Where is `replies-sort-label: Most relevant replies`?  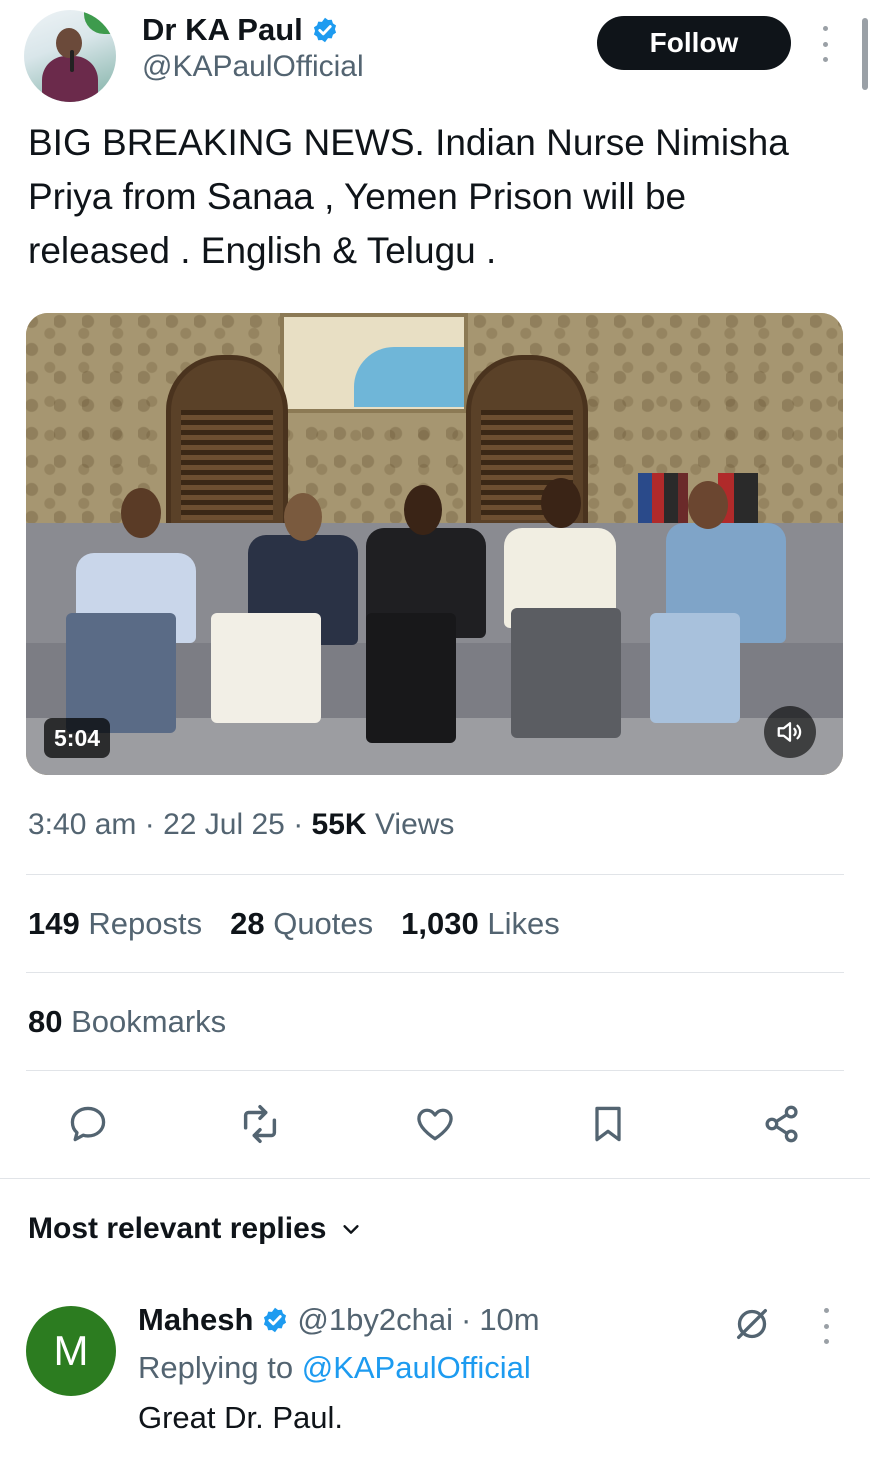
replies-sort-label: Most relevant replies is located at coordinates (177, 1228).